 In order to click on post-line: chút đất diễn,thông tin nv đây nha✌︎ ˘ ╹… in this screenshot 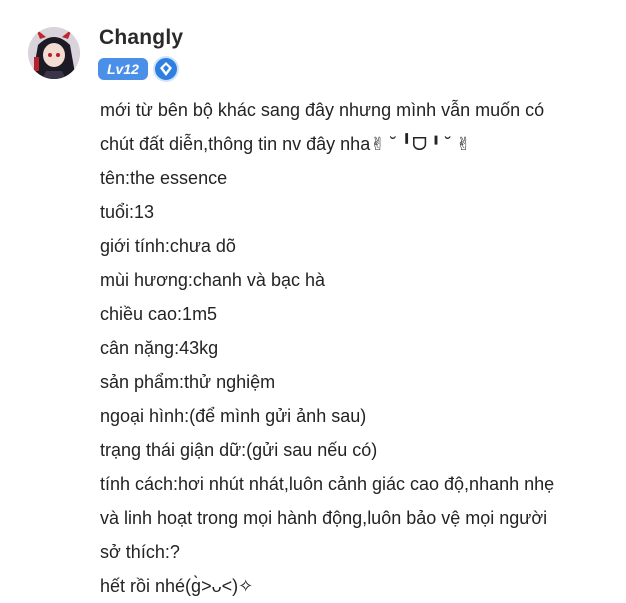, I will do `click(286, 144)`.